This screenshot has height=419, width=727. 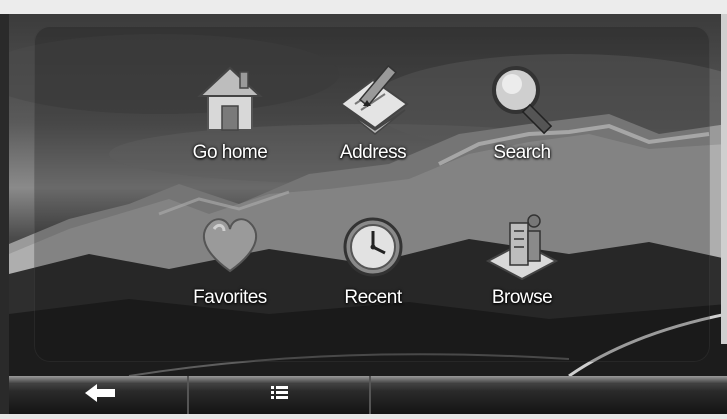 I want to click on toolbar-separator, so click(x=370, y=395).